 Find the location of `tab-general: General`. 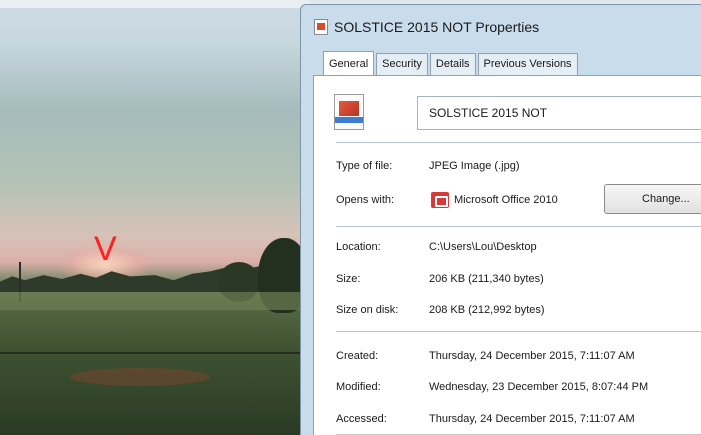

tab-general: General is located at coordinates (349, 63).